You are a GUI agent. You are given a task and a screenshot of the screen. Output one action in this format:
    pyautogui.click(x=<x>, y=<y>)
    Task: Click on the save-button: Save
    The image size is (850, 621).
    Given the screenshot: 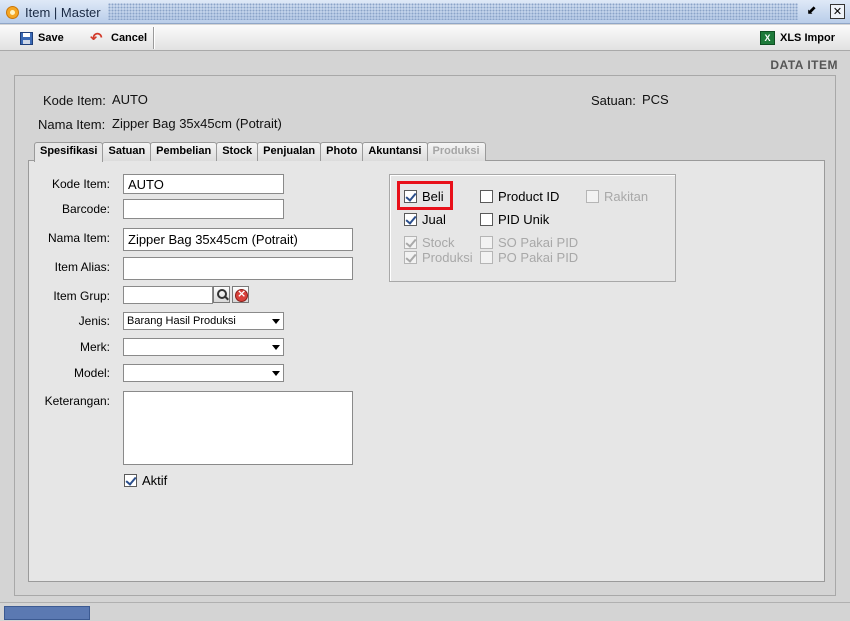 What is the action you would take?
    pyautogui.click(x=42, y=38)
    